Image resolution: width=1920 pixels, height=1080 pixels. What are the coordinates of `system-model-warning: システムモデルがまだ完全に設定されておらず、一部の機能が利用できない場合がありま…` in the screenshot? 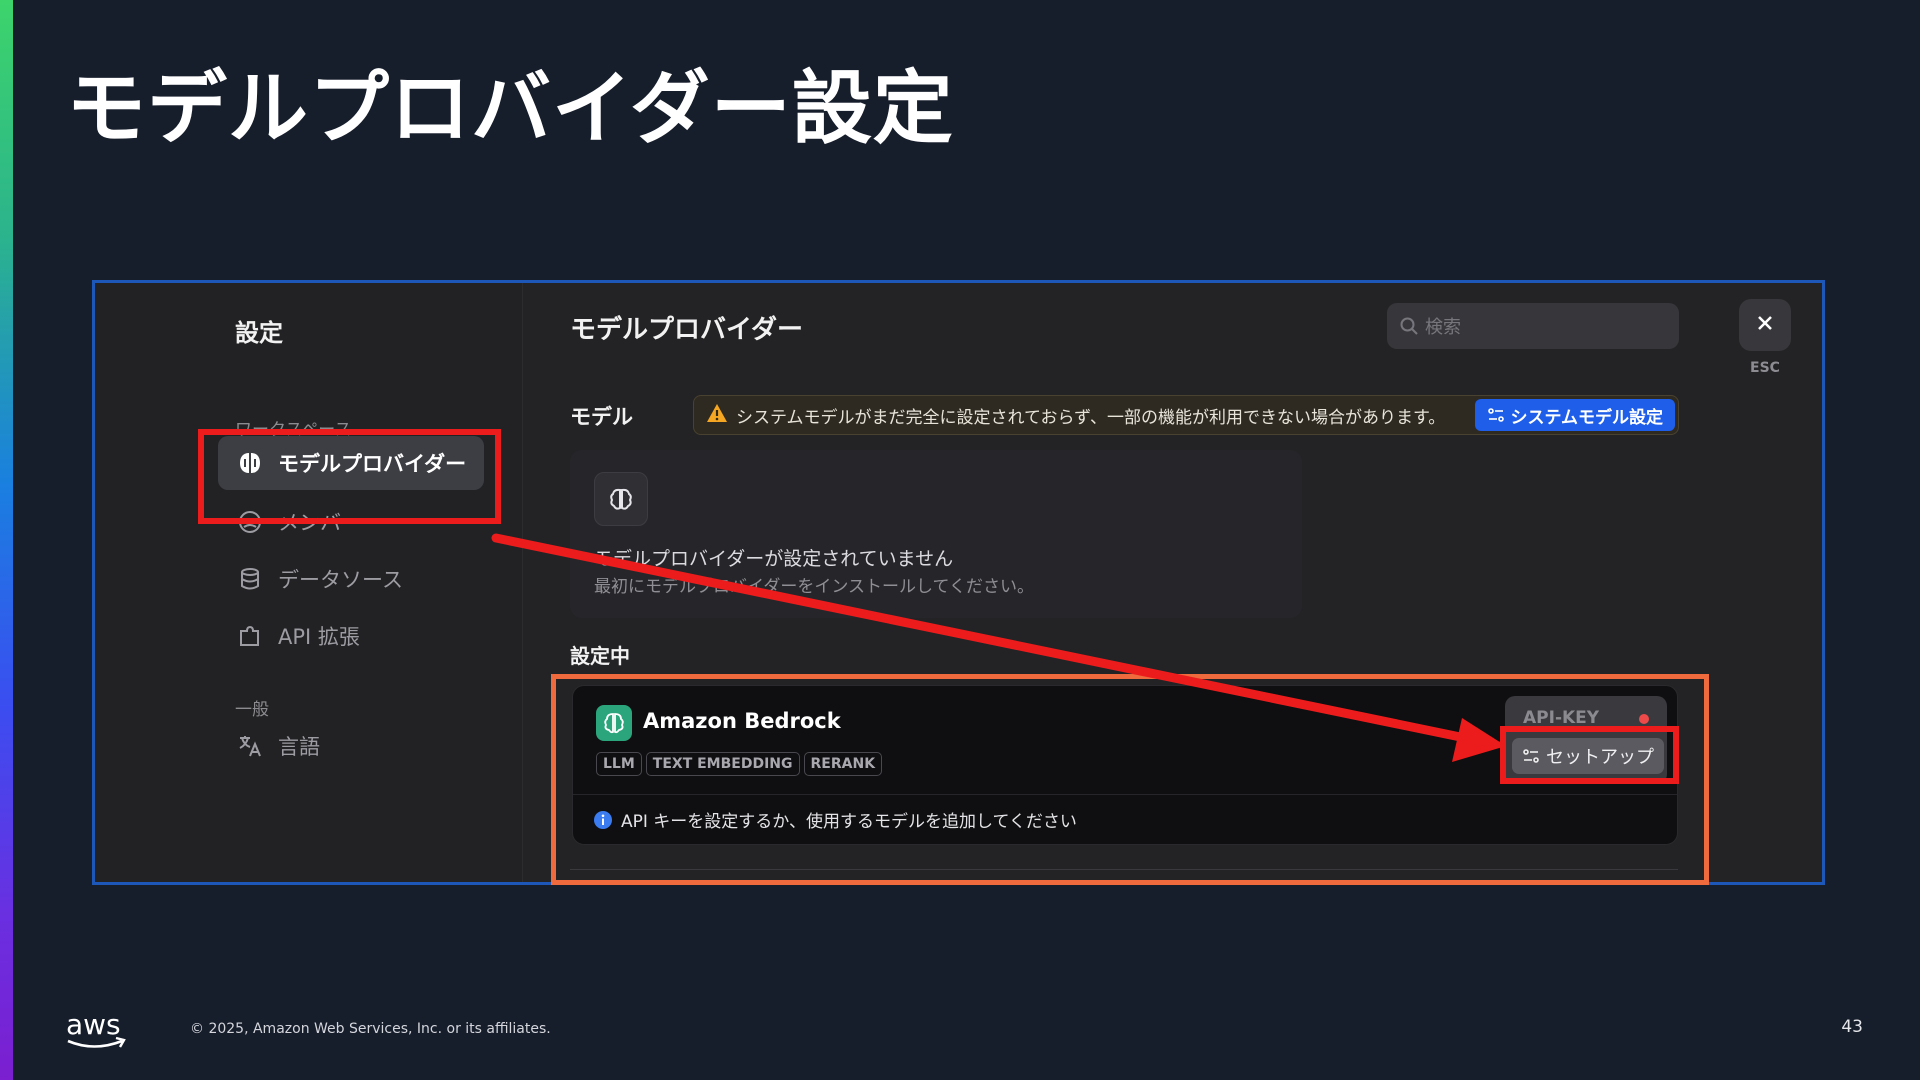 It's located at (1186, 415).